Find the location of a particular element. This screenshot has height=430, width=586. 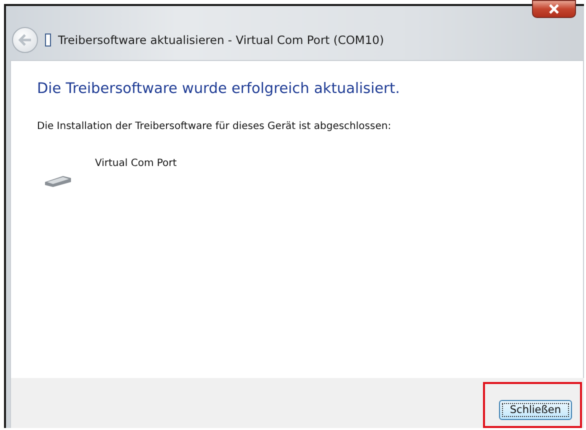

close-button is located at coordinates (554, 9).